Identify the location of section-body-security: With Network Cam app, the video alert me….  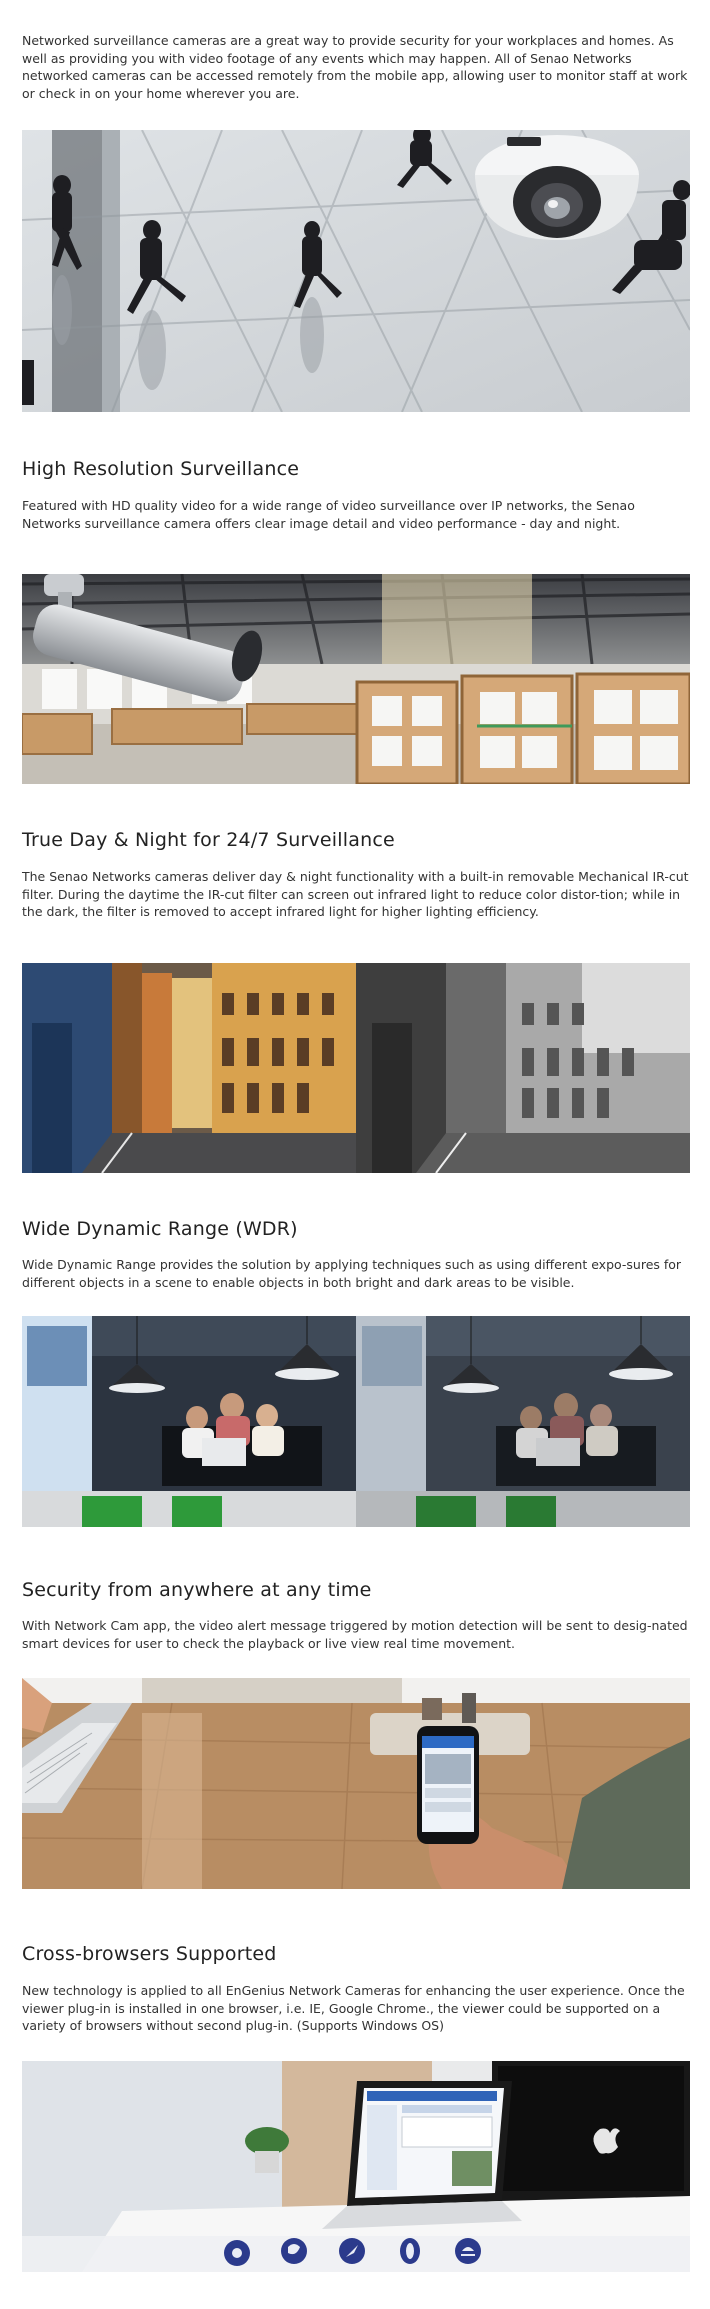
(355, 1634).